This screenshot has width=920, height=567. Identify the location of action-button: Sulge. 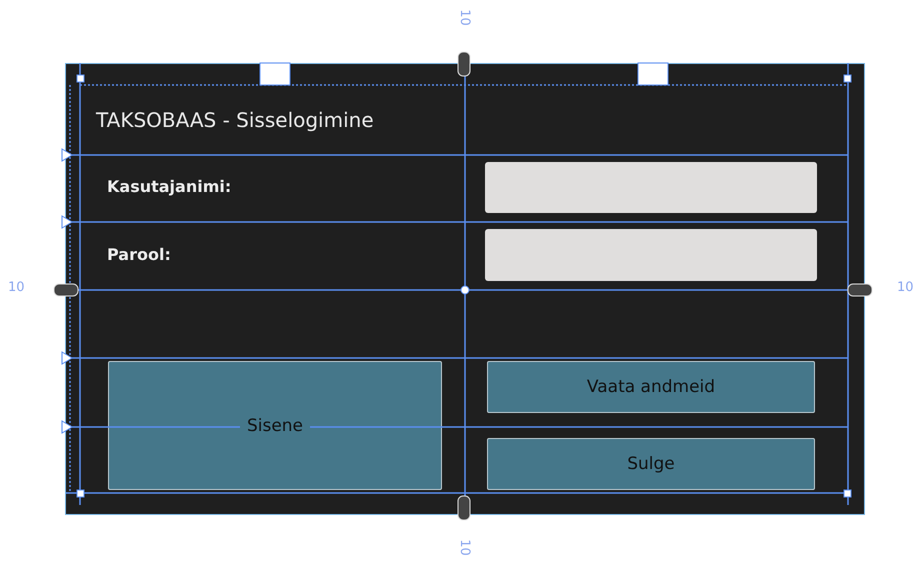
(651, 464).